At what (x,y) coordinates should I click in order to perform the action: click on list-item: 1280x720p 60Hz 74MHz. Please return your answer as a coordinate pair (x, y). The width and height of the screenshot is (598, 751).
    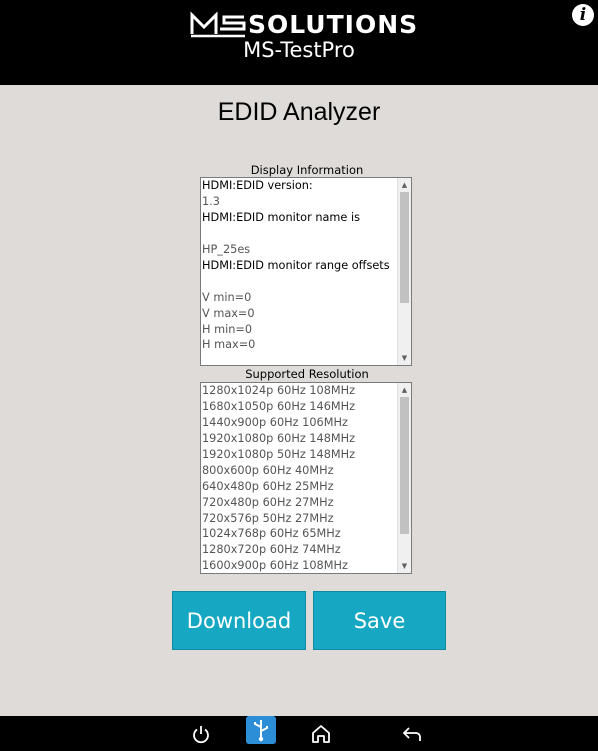
    Looking at the image, I should click on (299, 550).